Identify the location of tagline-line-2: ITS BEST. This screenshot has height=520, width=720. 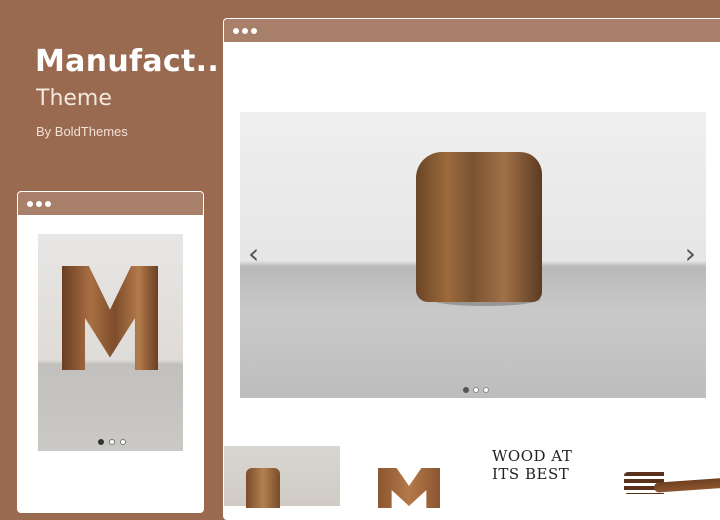
(531, 474).